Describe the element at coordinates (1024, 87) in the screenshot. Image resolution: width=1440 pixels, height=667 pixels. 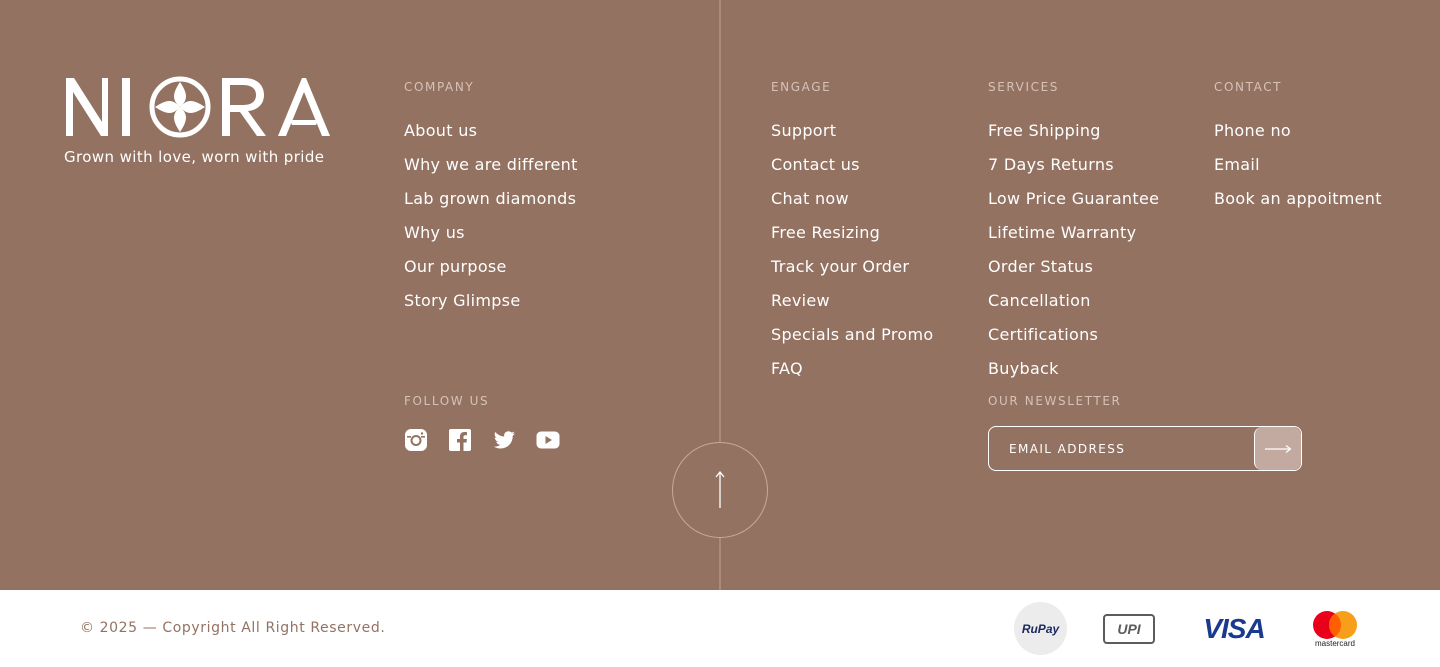
I see `services-heading: SERVICES` at that location.